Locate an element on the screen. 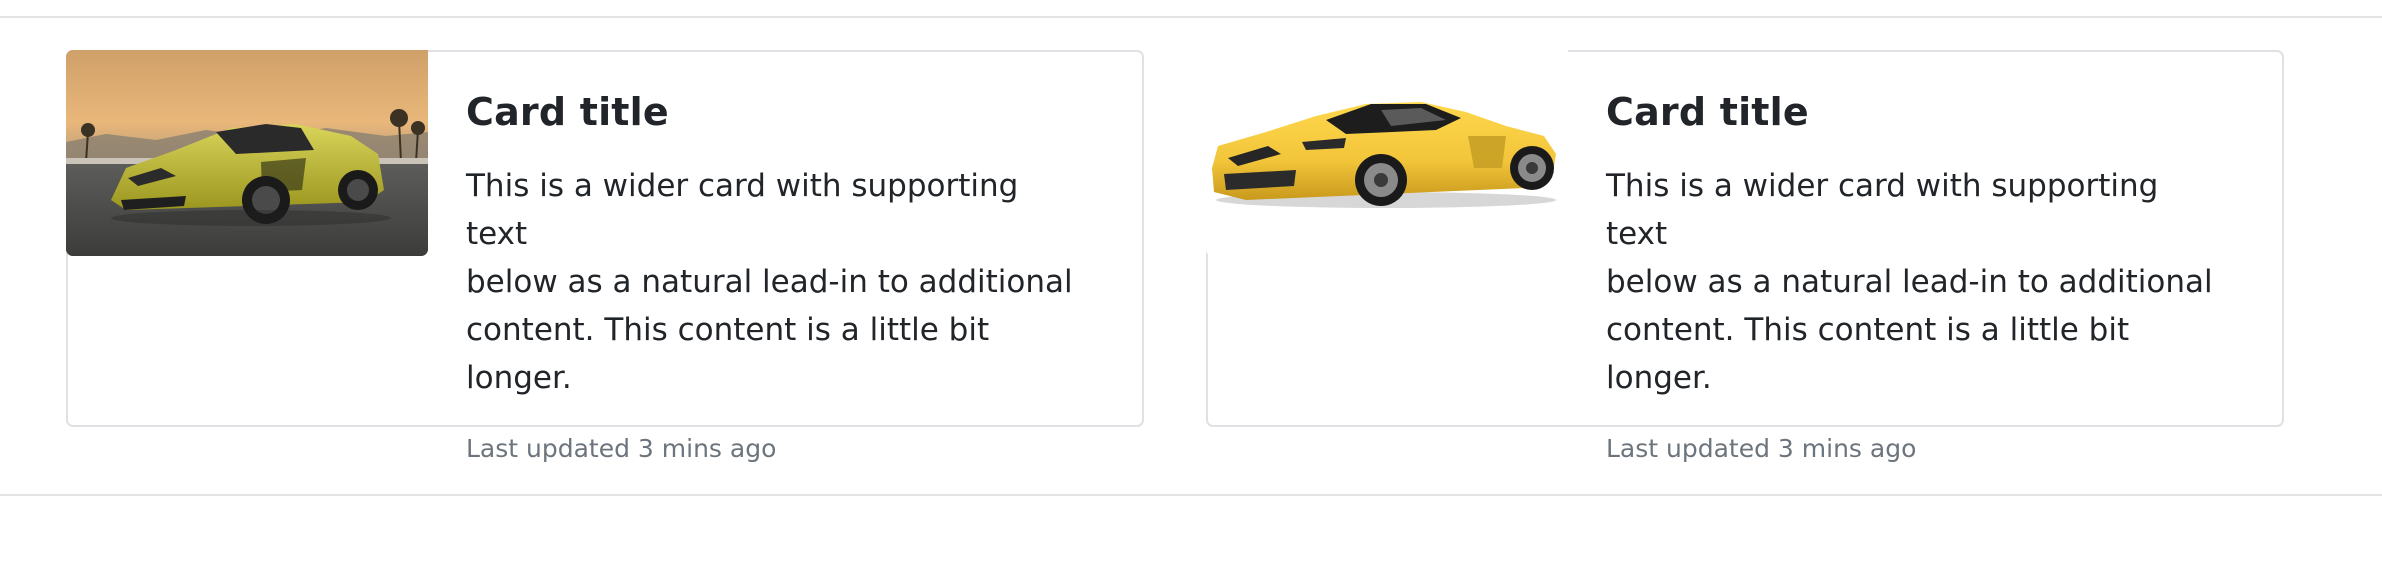  lamborghini-illustration-icon is located at coordinates (1387, 153).